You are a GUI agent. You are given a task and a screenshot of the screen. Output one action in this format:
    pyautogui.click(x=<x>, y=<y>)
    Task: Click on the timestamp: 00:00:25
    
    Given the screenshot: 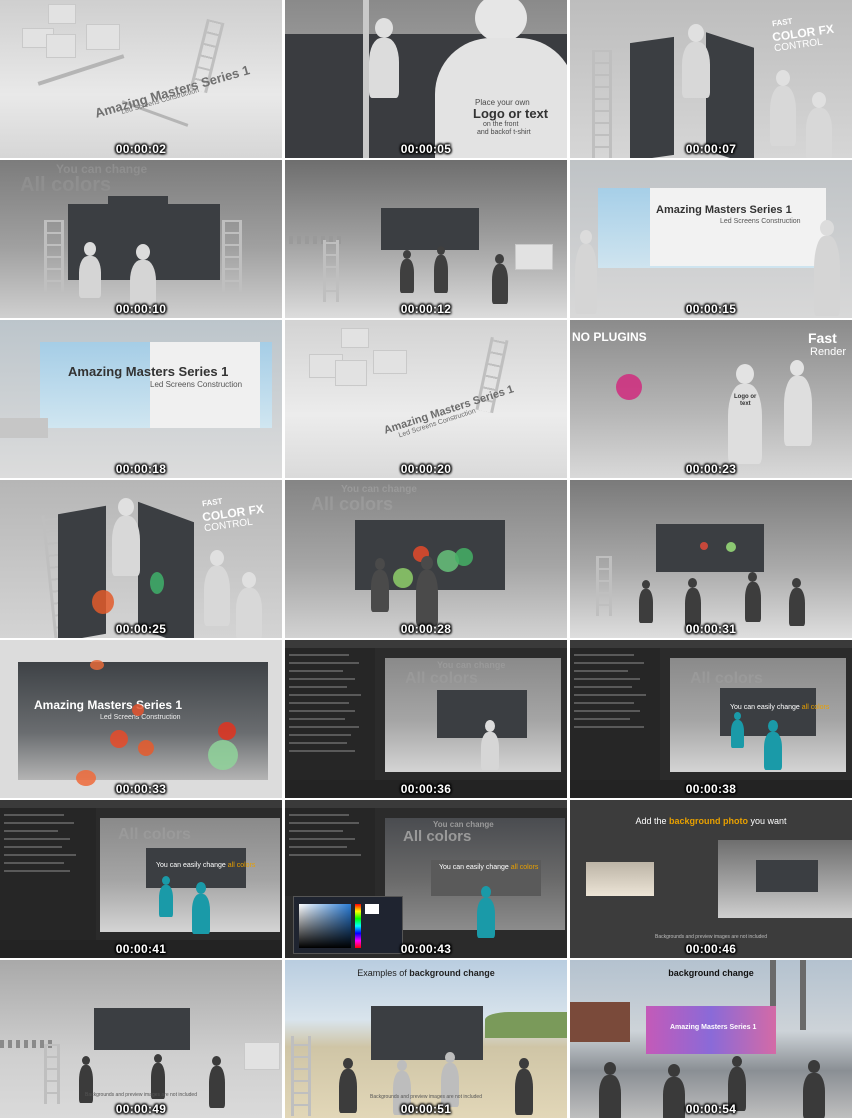 What is the action you would take?
    pyautogui.click(x=141, y=629)
    